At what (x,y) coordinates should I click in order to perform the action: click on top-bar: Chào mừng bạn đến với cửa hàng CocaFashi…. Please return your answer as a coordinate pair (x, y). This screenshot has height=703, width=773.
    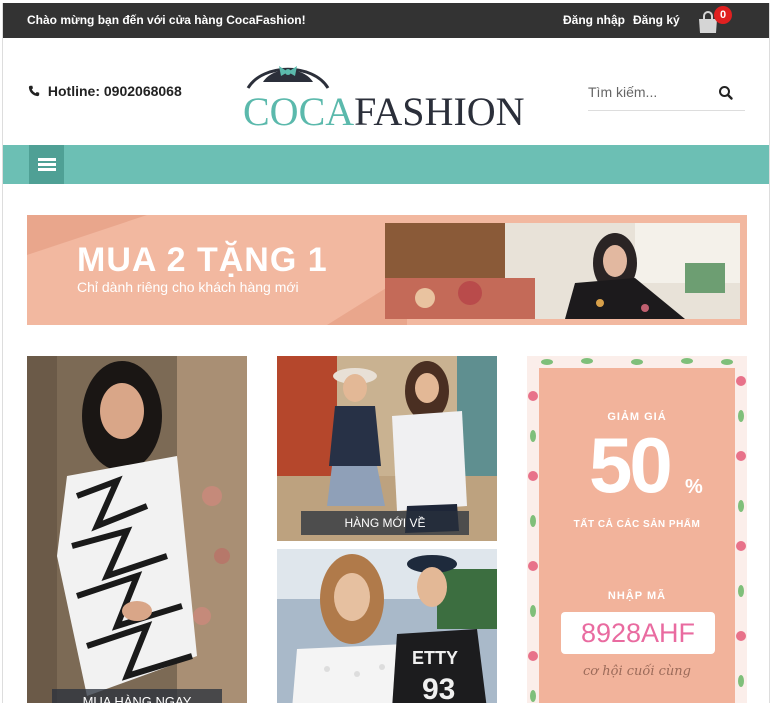
    Looking at the image, I should click on (386, 20).